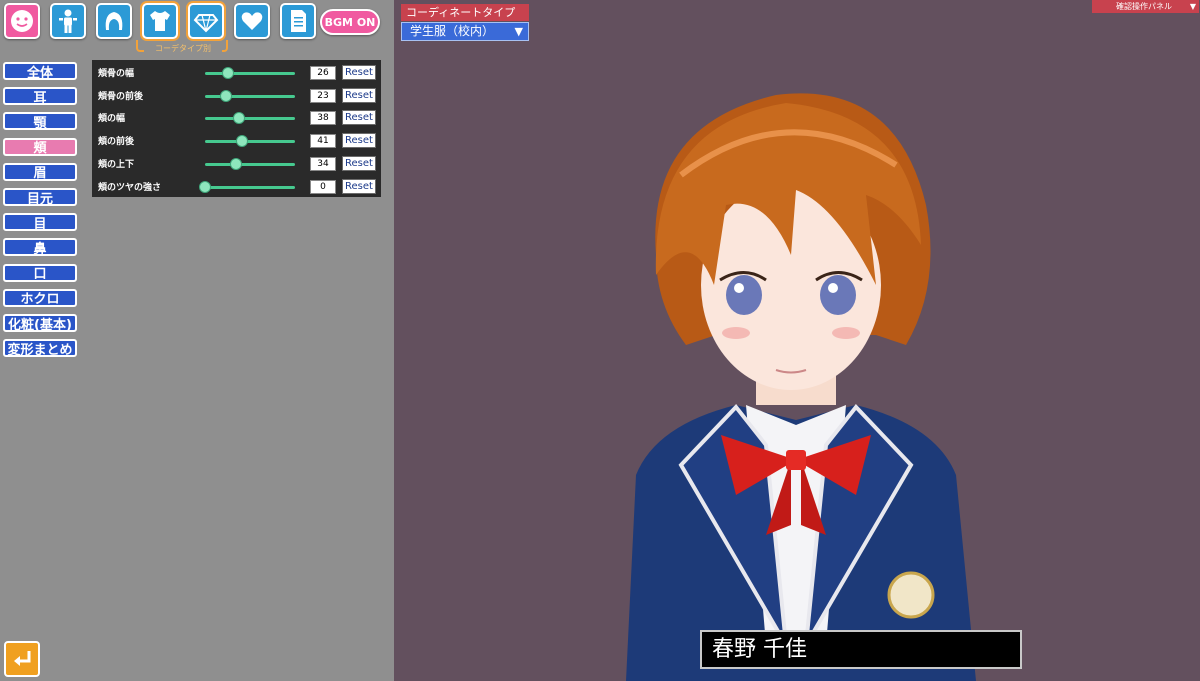 Image resolution: width=1200 pixels, height=681 pixels. Describe the element at coordinates (323, 95) in the screenshot. I see `slider-value-field: 23` at that location.